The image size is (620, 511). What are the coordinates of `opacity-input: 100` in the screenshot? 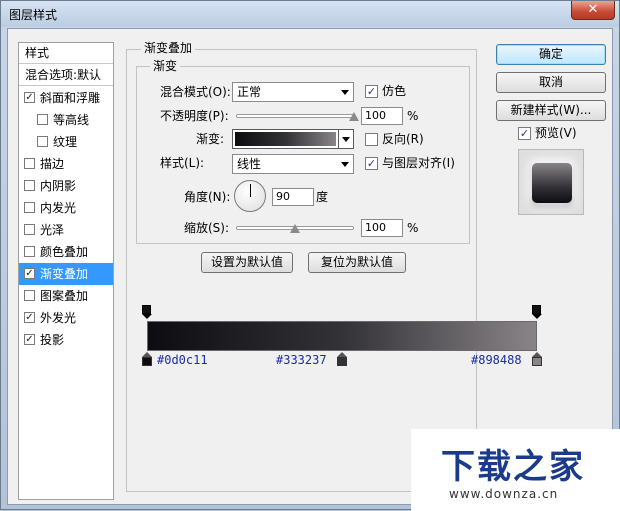 It's located at (382, 116).